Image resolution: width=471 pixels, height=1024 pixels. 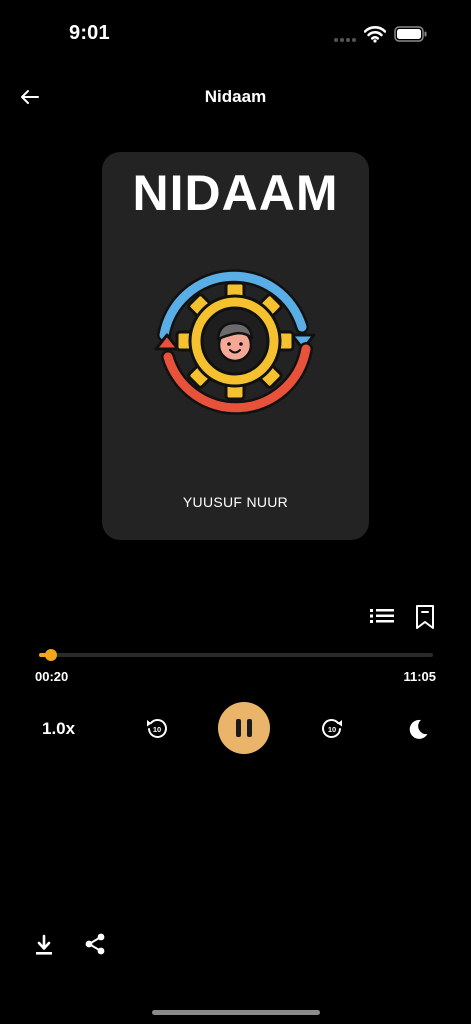 What do you see at coordinates (236, 1012) in the screenshot?
I see `home-indicator` at bounding box center [236, 1012].